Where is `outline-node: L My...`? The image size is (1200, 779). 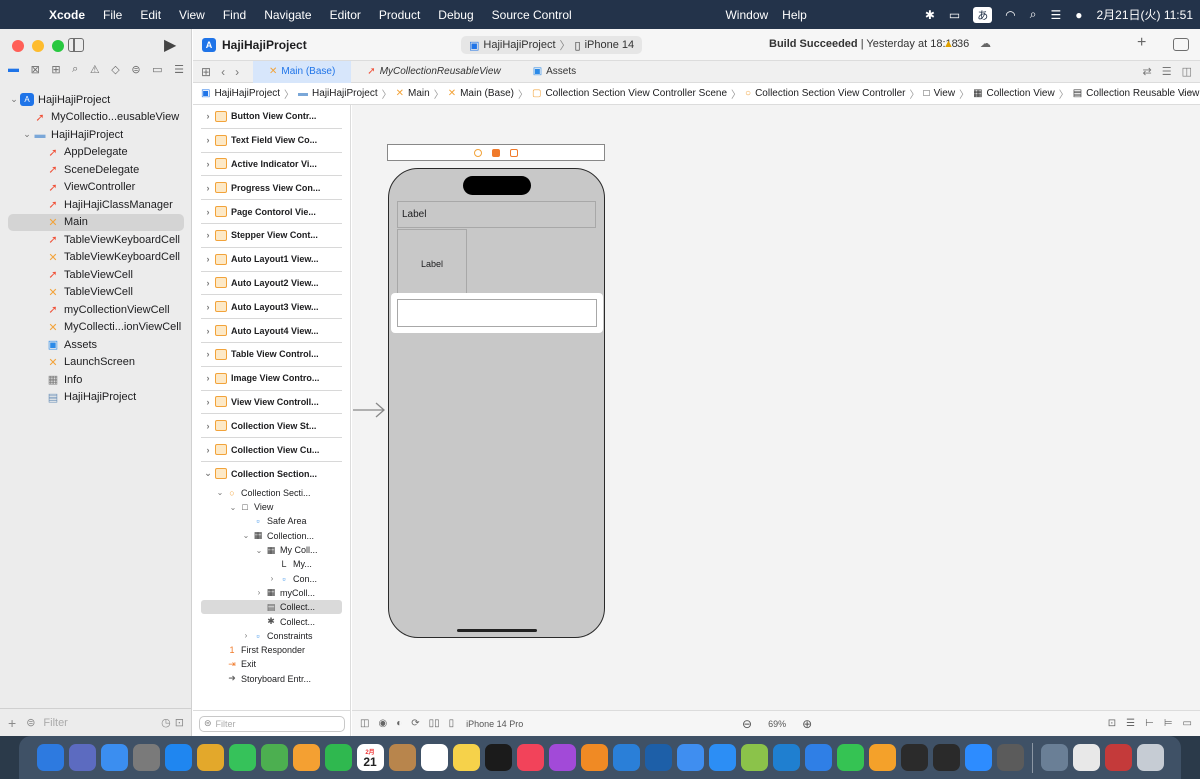 outline-node: L My... is located at coordinates (271, 564).